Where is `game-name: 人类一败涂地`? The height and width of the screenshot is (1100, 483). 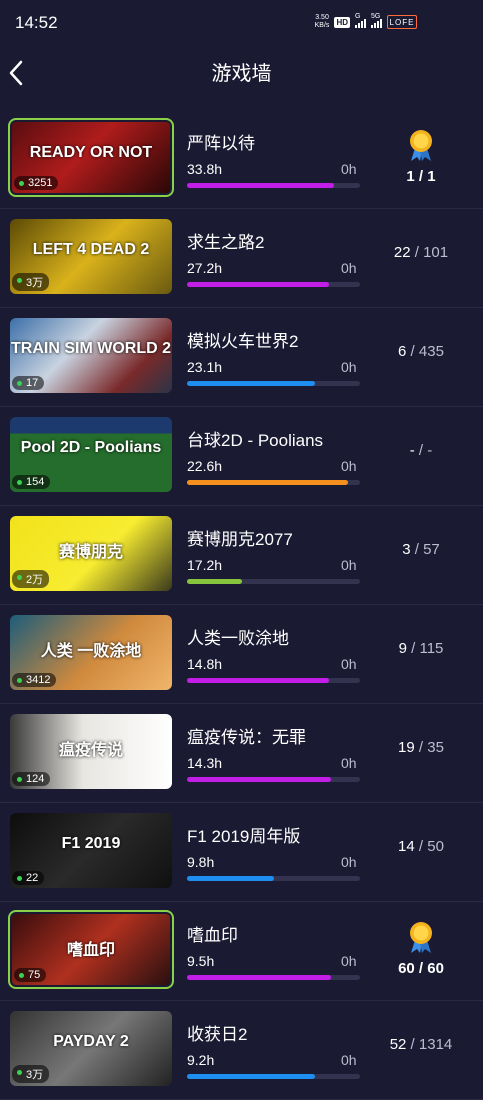
game-name: 人类一败涂地 is located at coordinates (238, 638).